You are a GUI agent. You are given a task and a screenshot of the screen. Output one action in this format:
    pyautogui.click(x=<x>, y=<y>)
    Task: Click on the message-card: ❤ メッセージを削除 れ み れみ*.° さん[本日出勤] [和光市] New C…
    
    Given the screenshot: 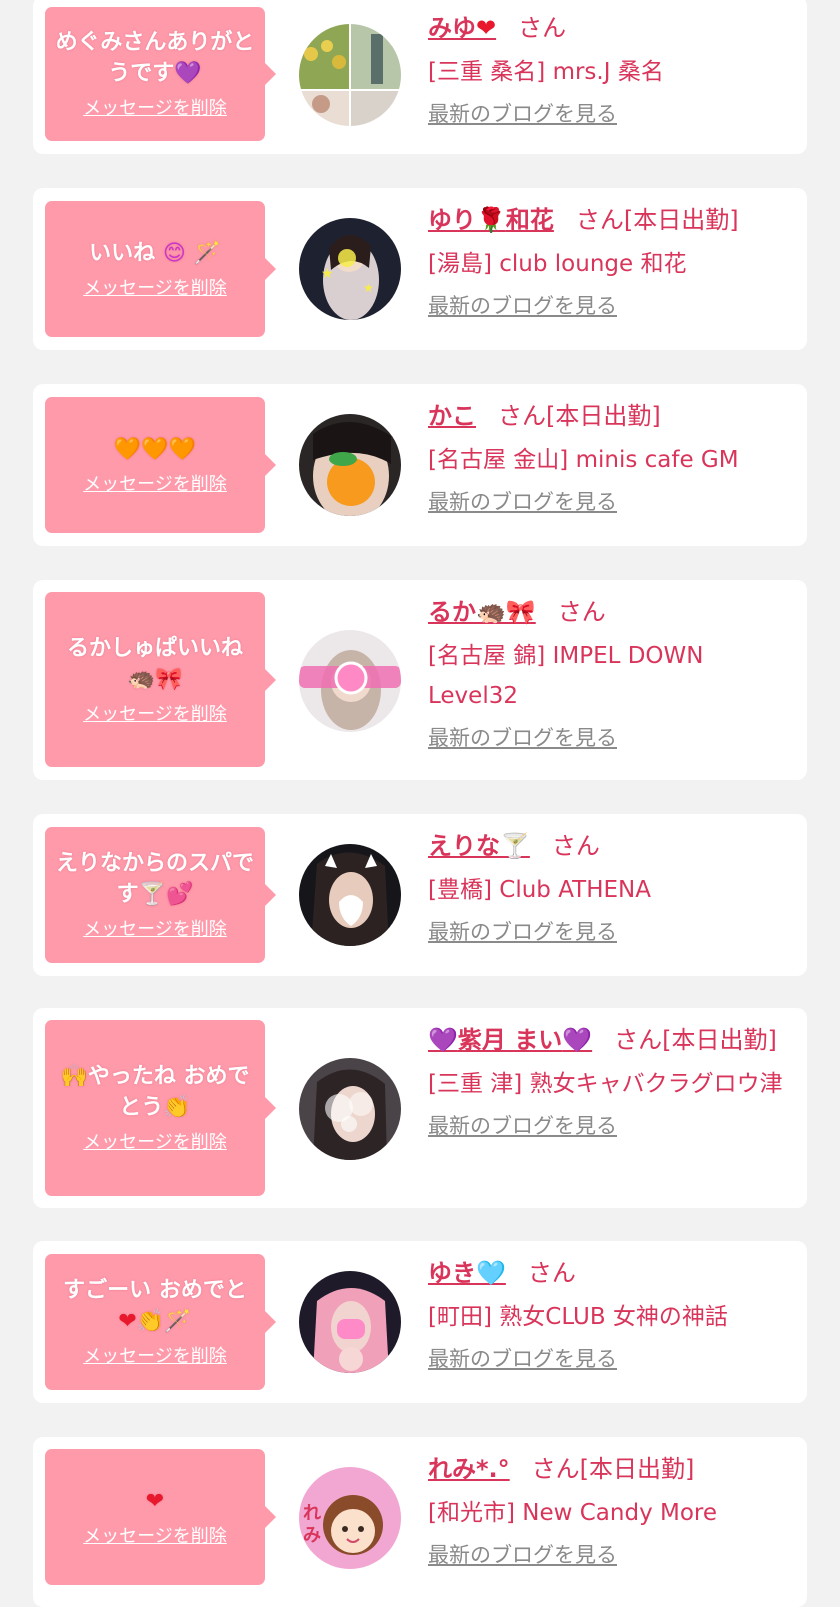 What is the action you would take?
    pyautogui.click(x=420, y=1522)
    